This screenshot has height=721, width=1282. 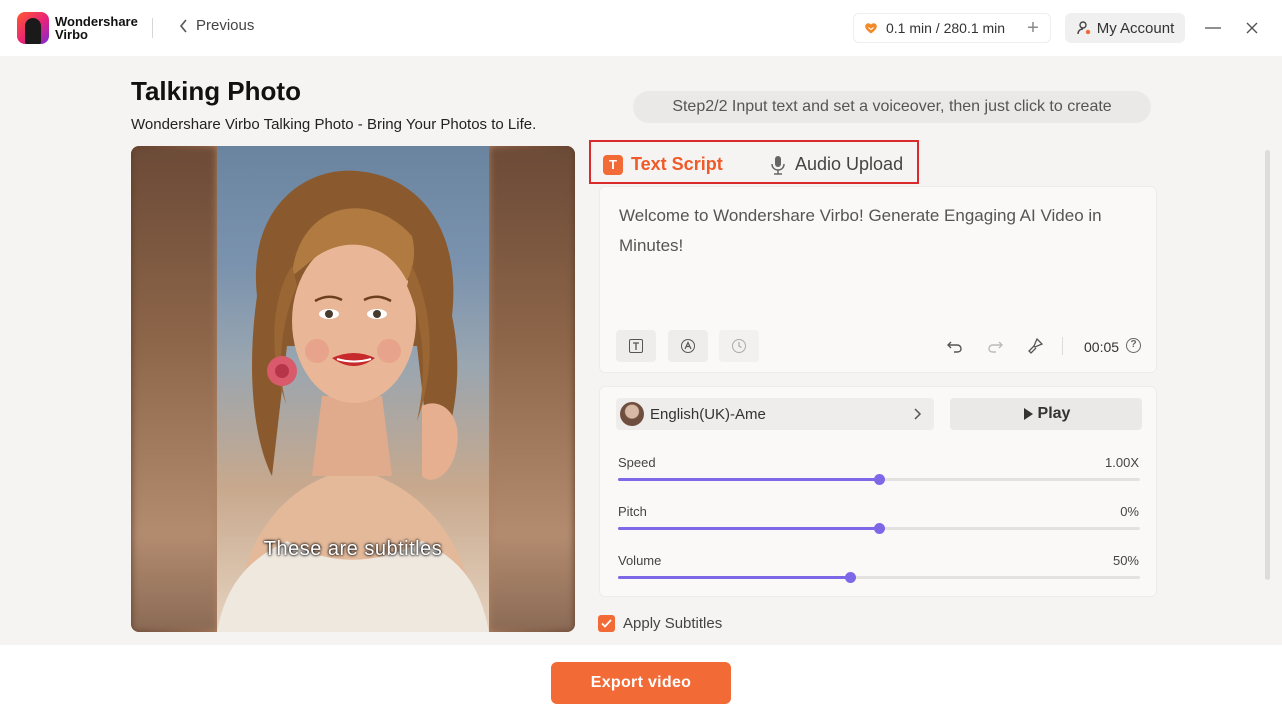 What do you see at coordinates (640, 560) in the screenshot?
I see `volume-label: Volume` at bounding box center [640, 560].